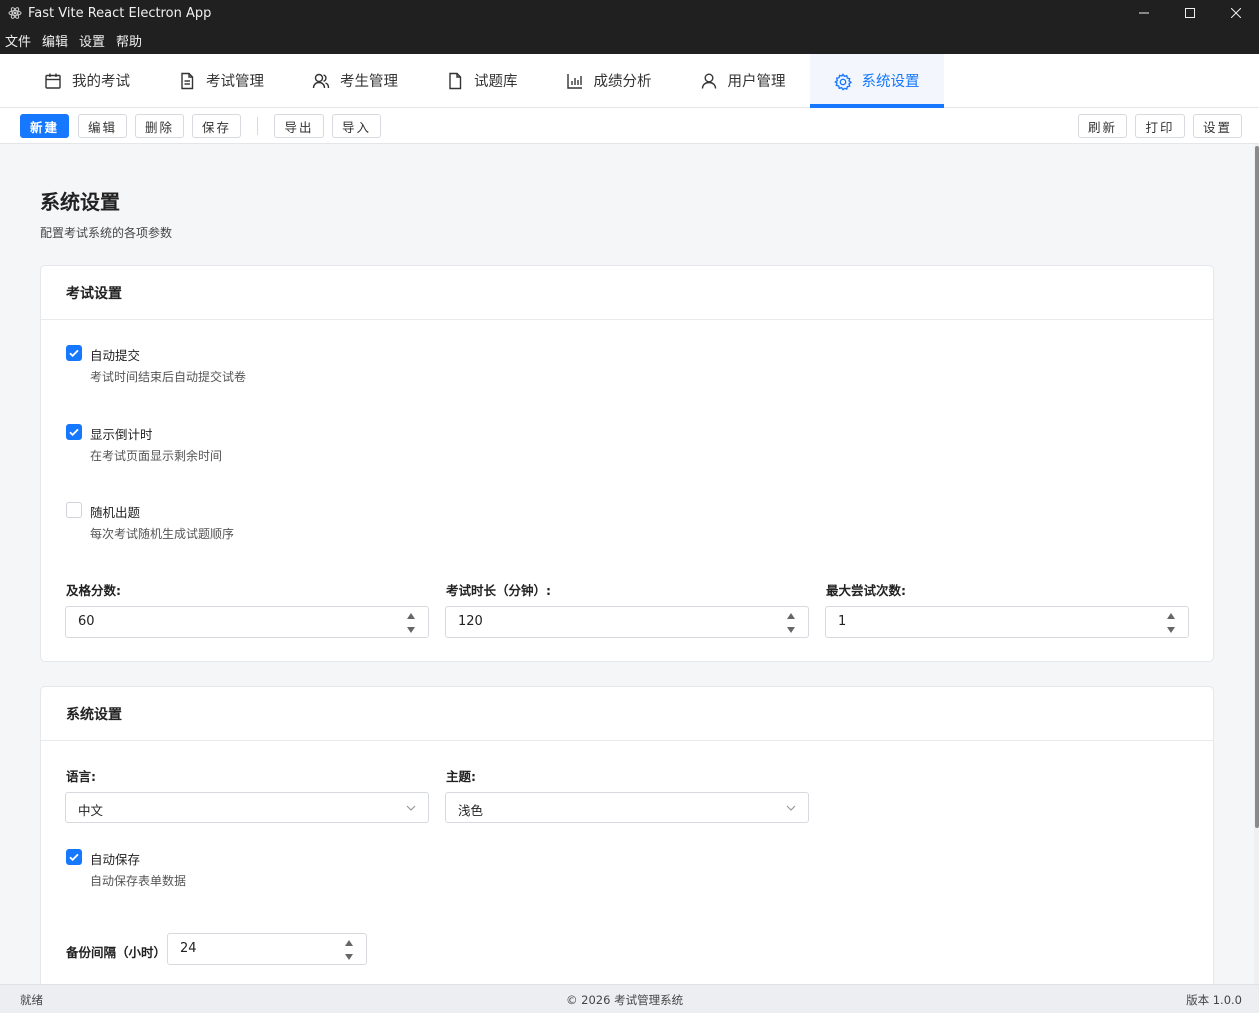  I want to click on tab-question-bank: 试题库, so click(482, 80).